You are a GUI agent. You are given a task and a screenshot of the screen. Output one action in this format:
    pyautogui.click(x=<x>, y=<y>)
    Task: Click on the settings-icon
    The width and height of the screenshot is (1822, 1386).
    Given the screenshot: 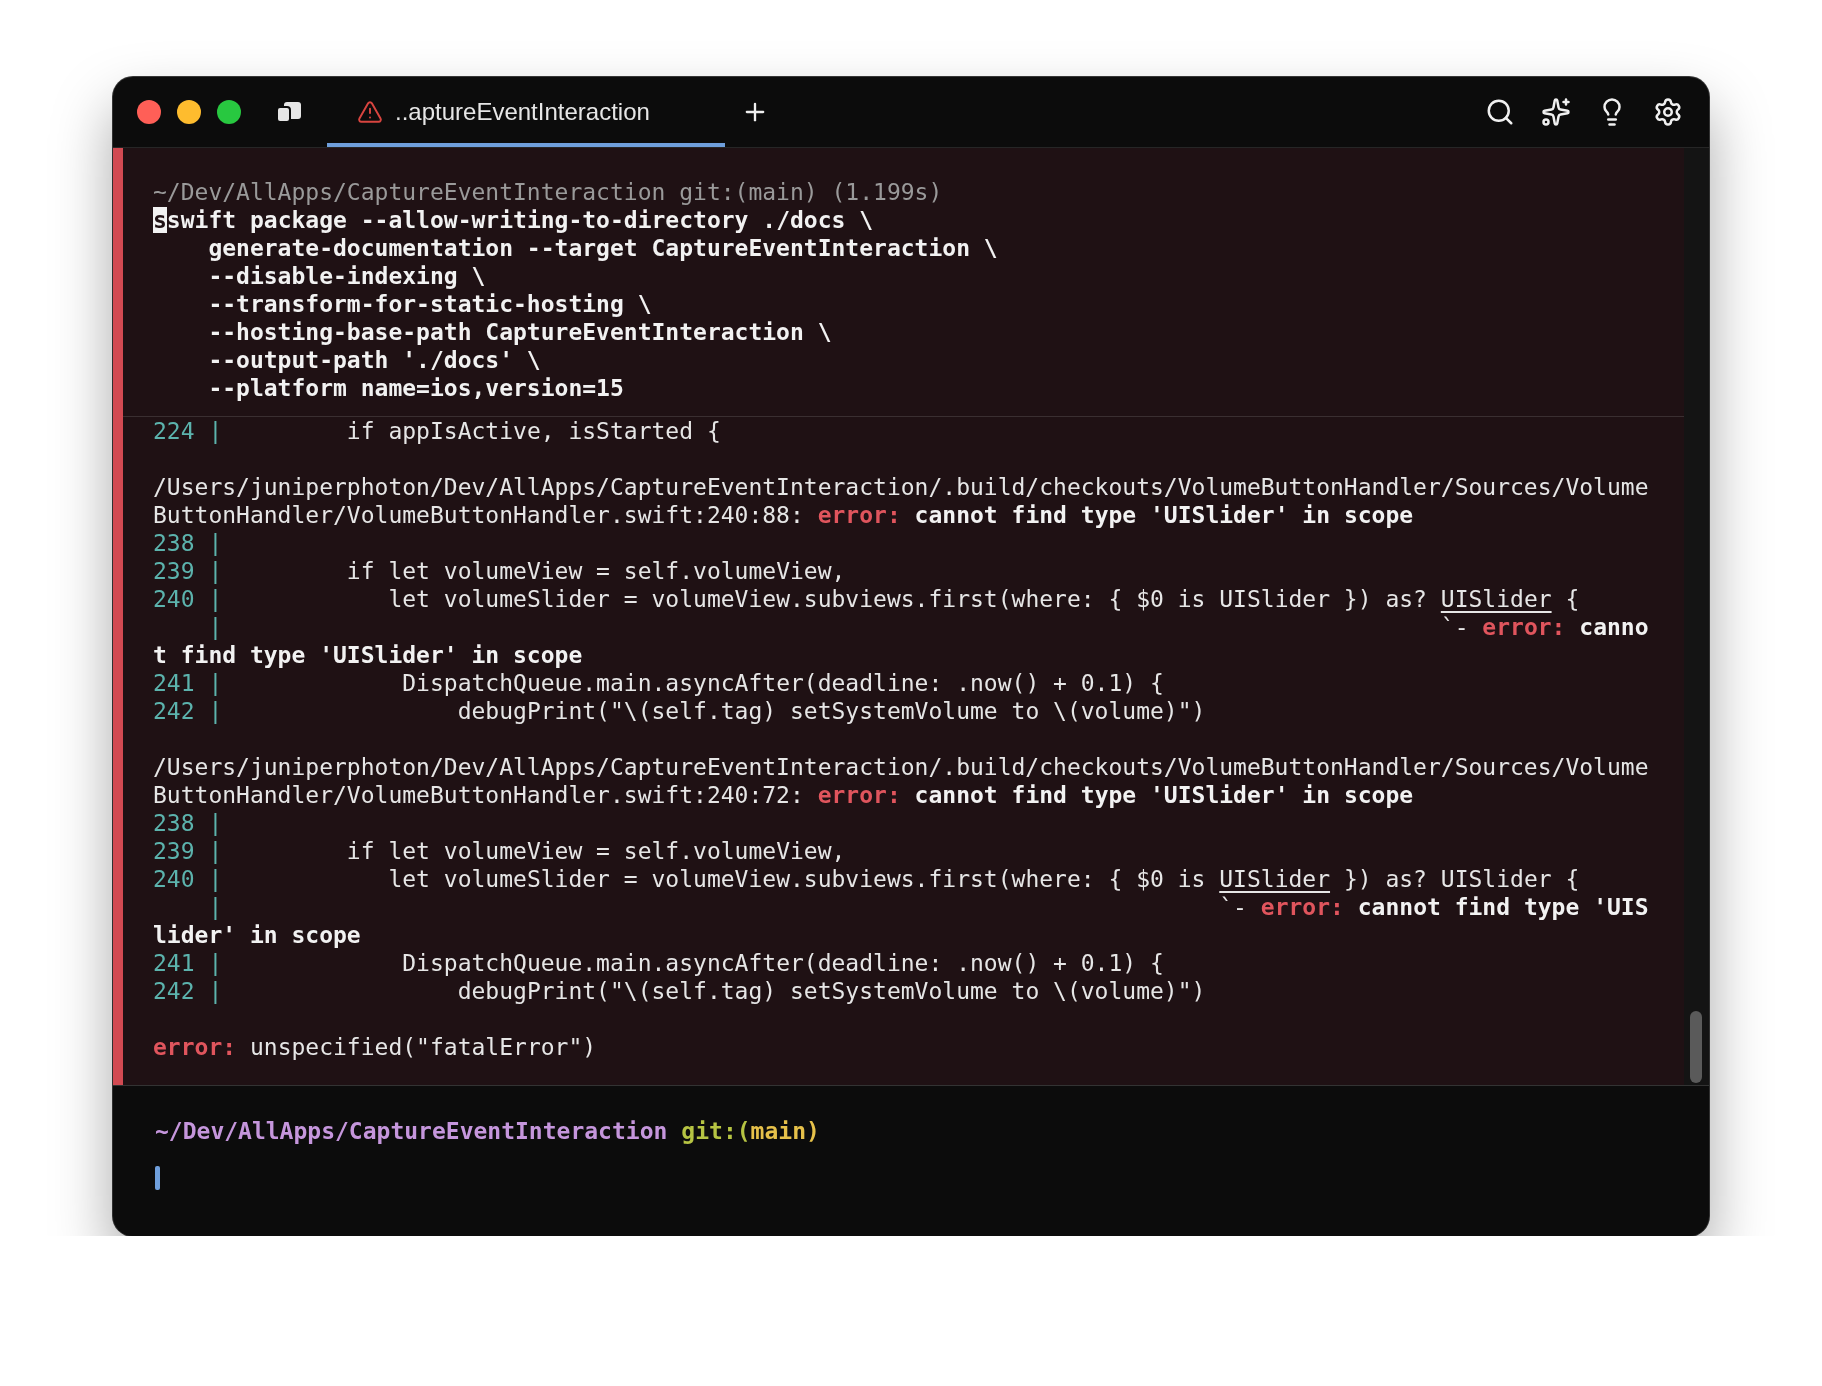 What is the action you would take?
    pyautogui.click(x=1668, y=112)
    